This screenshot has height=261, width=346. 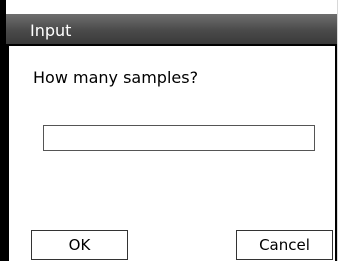 I want to click on top-band, so click(x=173, y=7).